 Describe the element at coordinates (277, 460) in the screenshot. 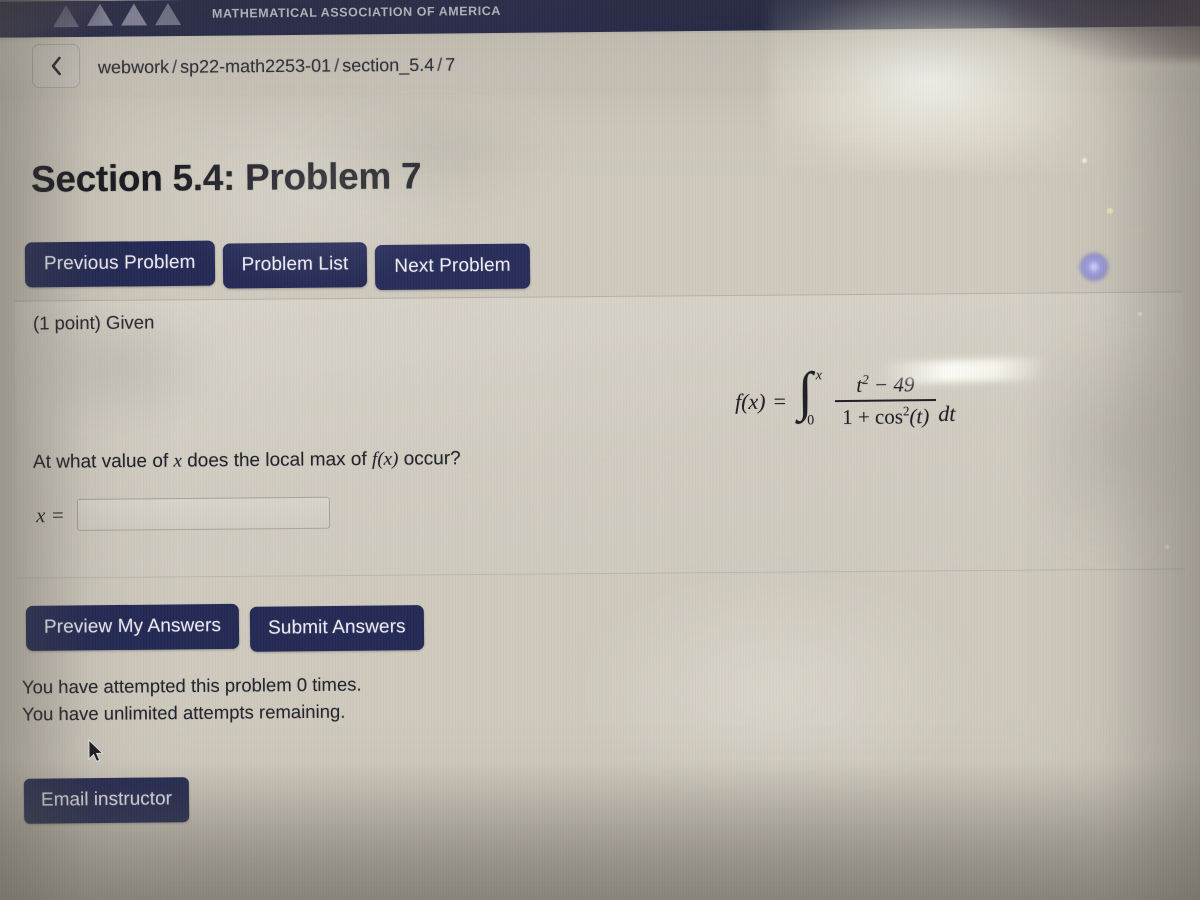

I see `question-middle: does the local max of` at that location.